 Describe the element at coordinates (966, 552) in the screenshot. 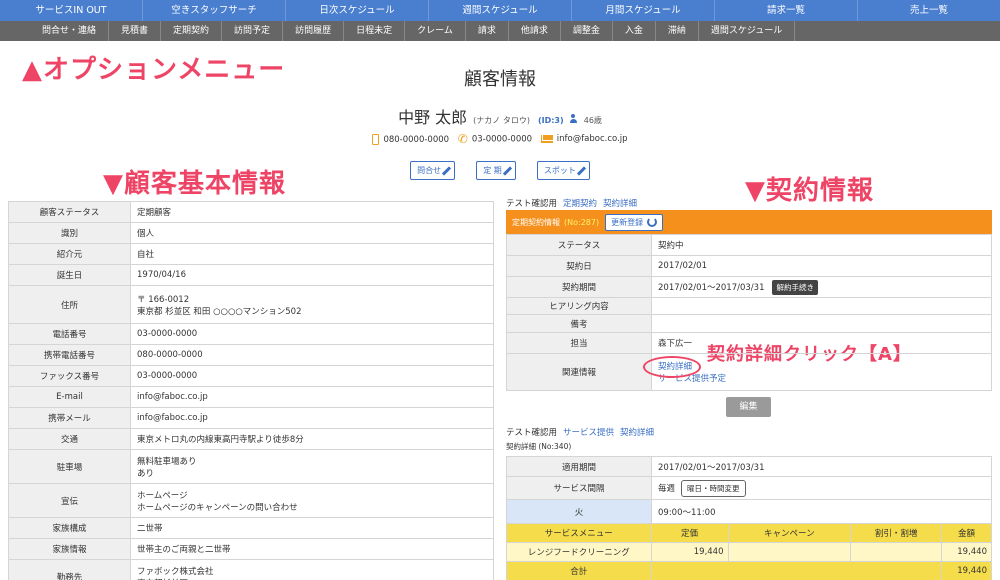

I see `menu-cell-amount: 19,440` at that location.